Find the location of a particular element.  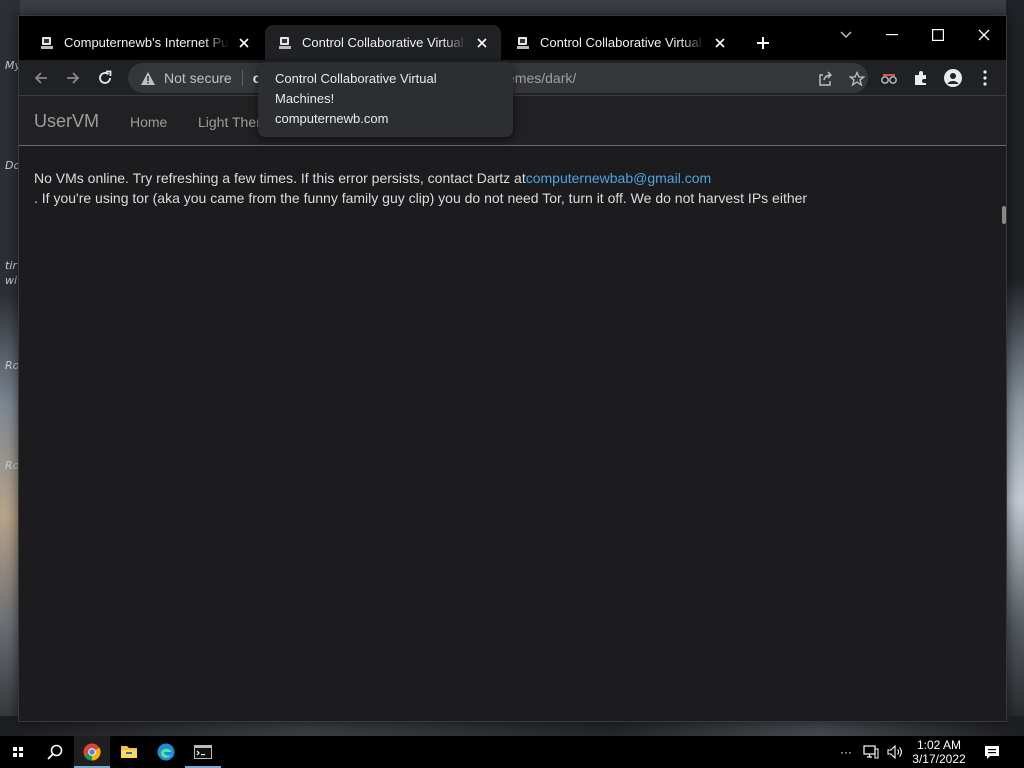

browser-menu-button is located at coordinates (985, 78).